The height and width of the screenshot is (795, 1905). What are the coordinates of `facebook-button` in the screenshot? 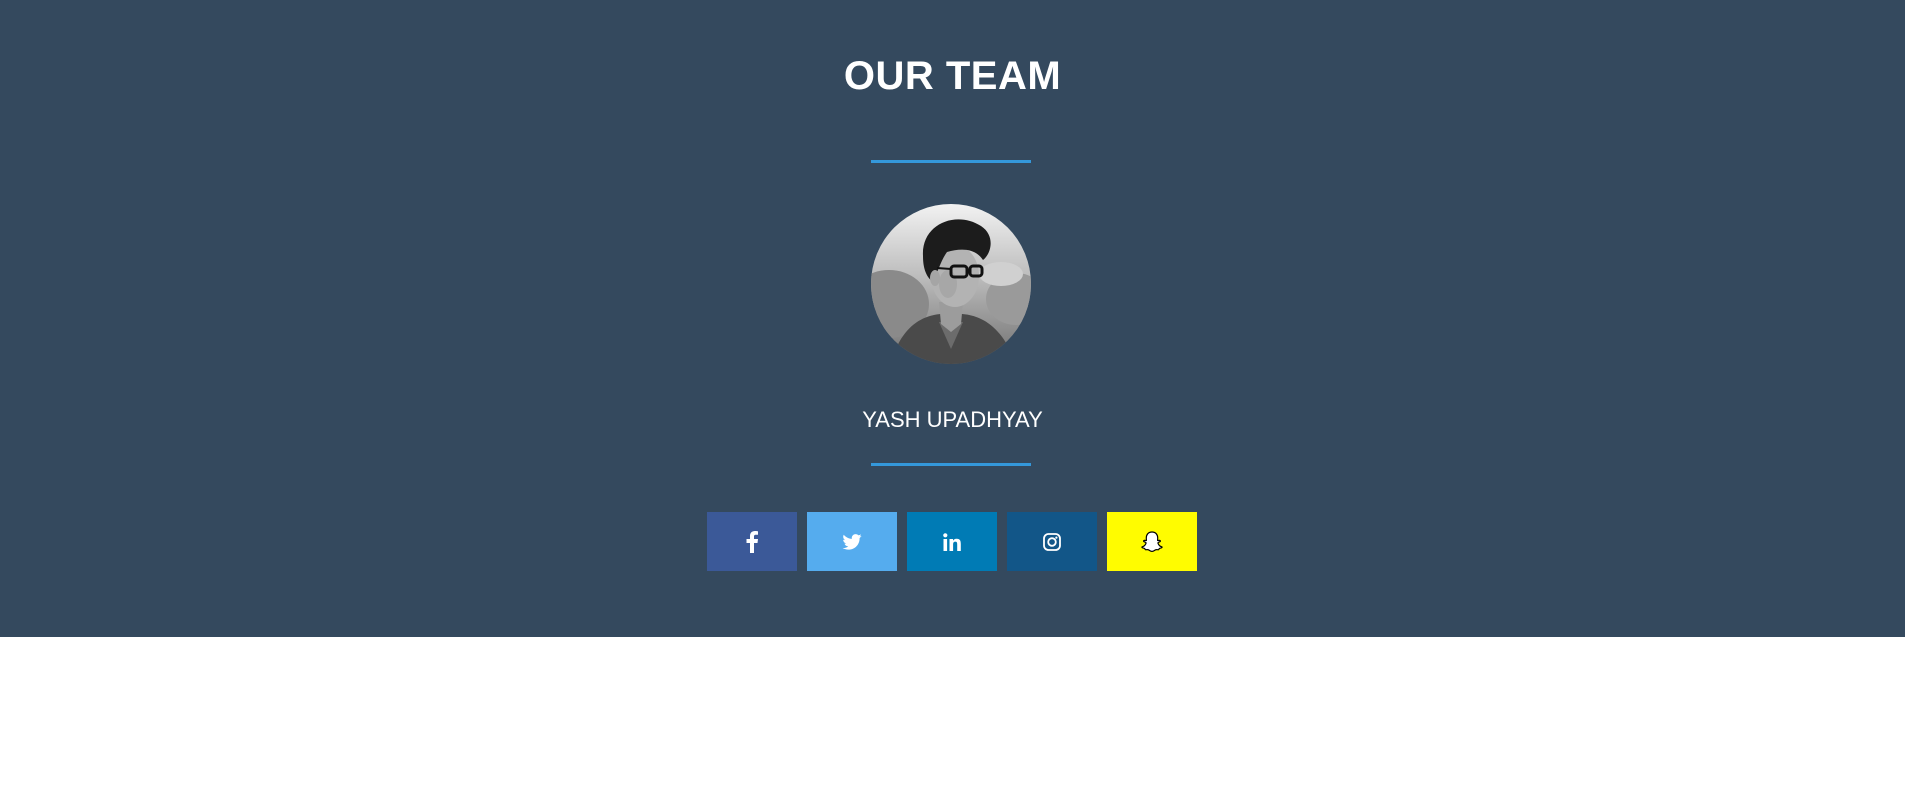 It's located at (752, 541).